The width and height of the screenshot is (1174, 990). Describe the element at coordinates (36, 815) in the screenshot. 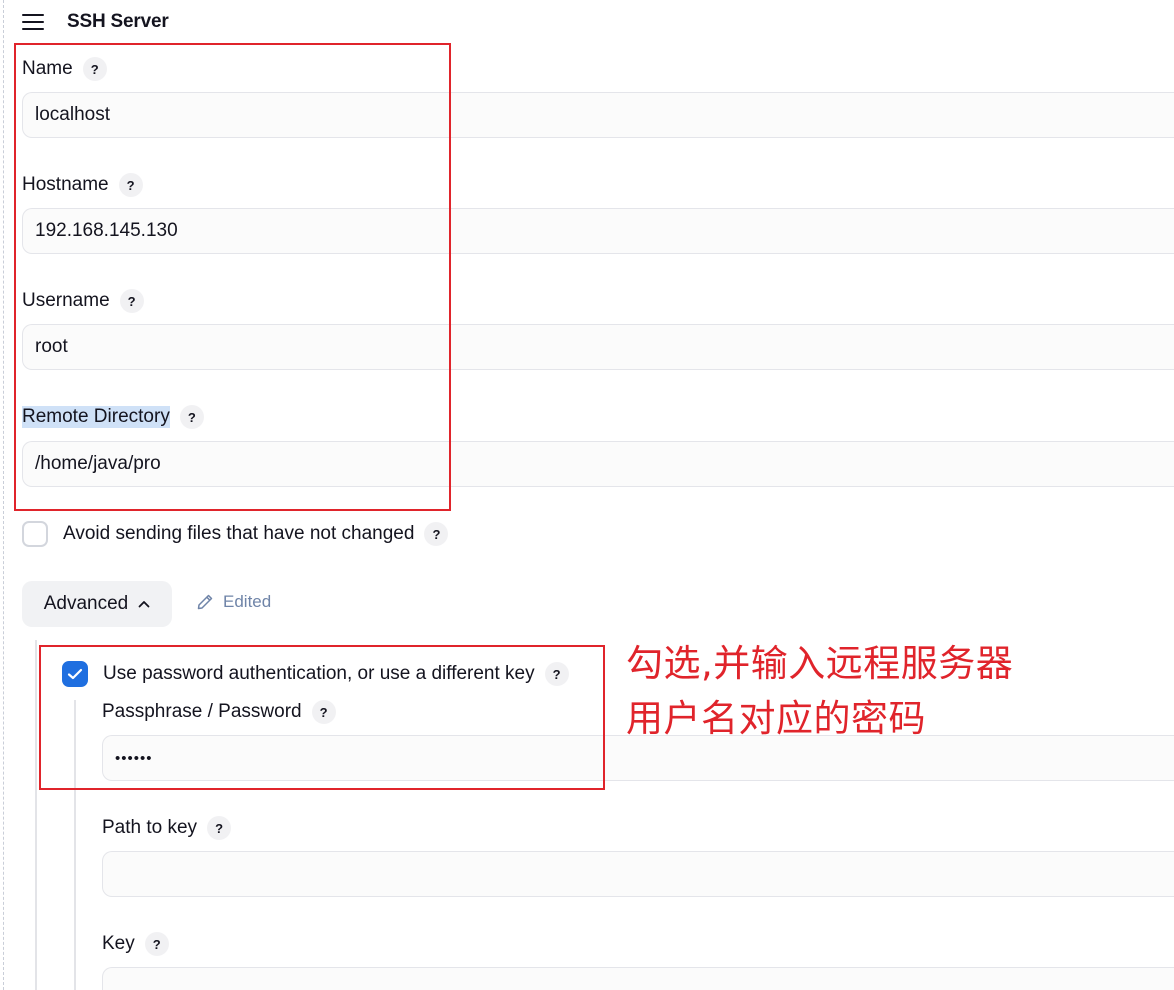

I see `advanced-section-rail` at that location.